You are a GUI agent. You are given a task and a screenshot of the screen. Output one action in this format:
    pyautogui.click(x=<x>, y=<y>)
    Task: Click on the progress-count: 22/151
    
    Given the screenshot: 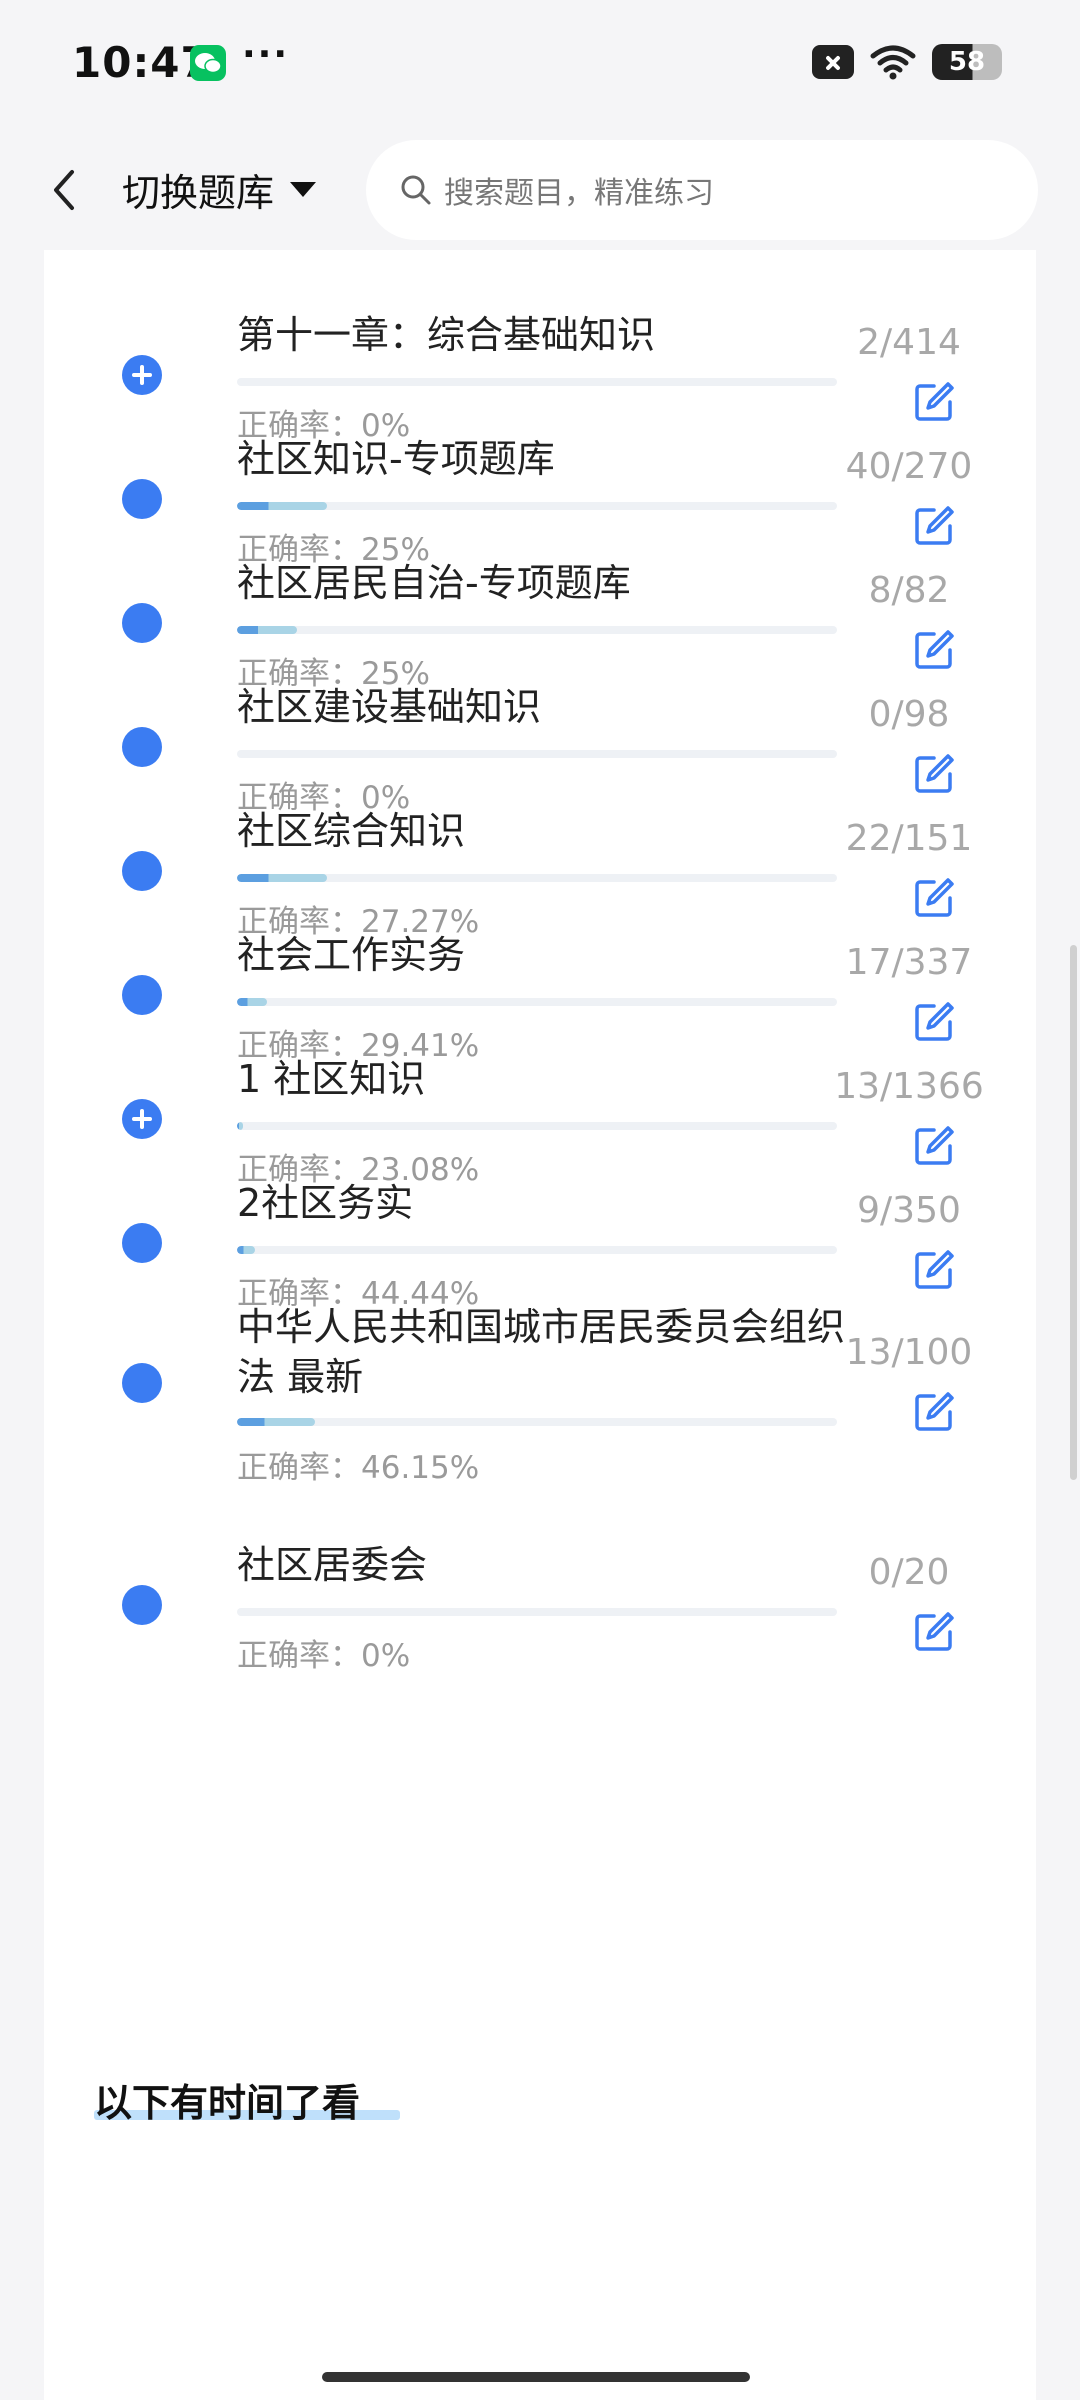 What is the action you would take?
    pyautogui.click(x=909, y=838)
    